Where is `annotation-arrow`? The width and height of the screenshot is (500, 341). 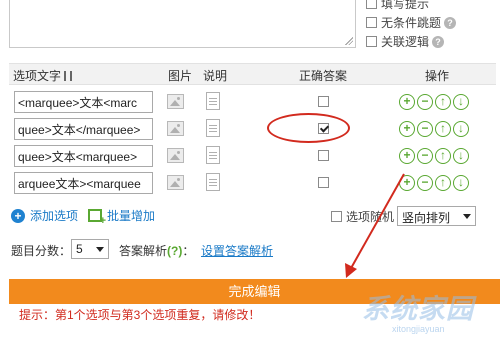 annotation-arrow is located at coordinates (375, 225).